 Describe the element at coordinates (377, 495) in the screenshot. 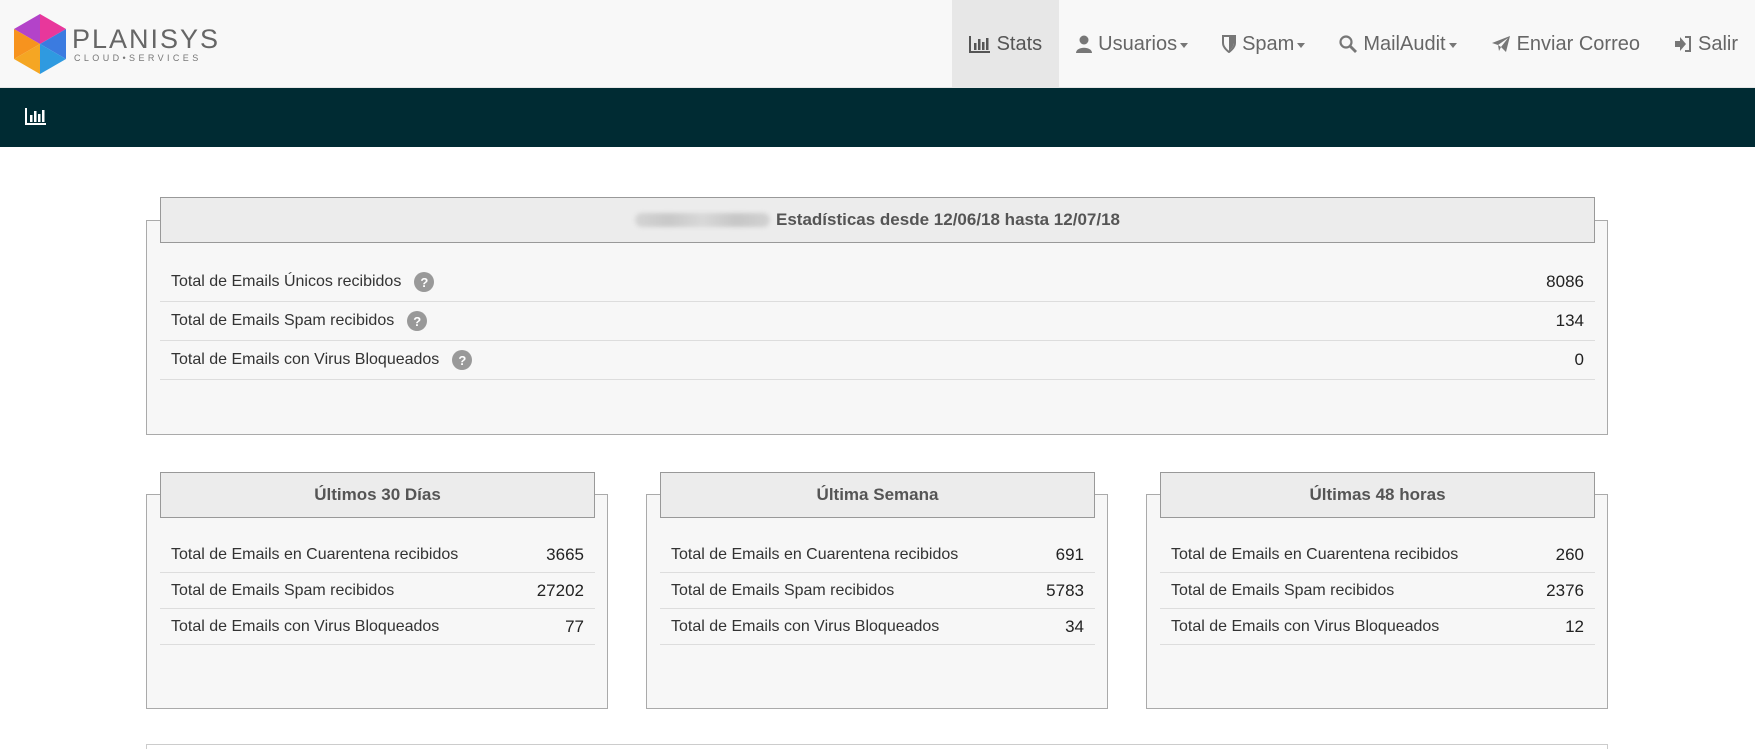

I see `period-panel-title: Últimos 30 Días` at that location.